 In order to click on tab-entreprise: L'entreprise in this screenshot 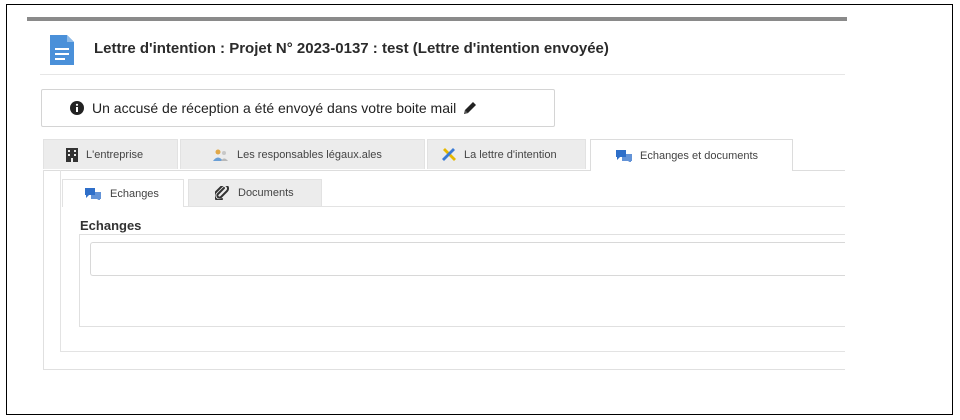, I will do `click(110, 154)`.